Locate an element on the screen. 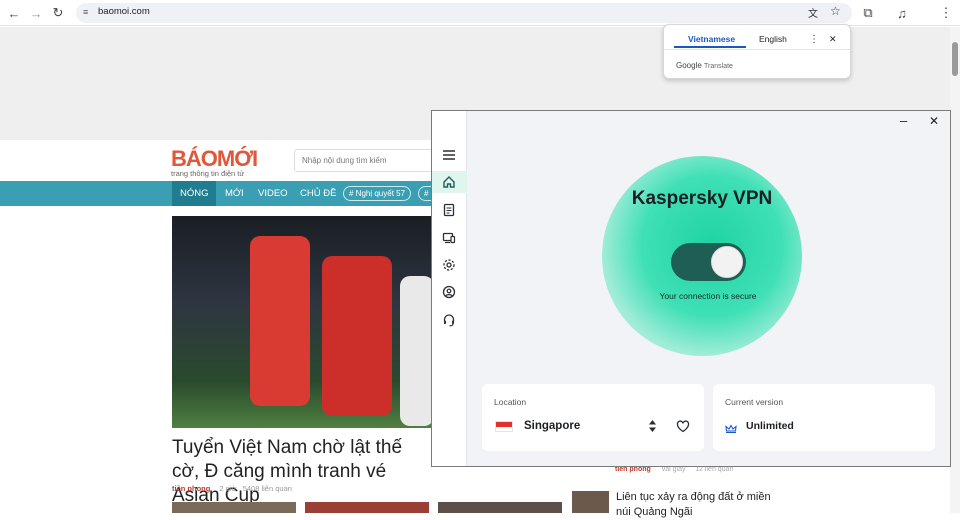 Image resolution: width=960 pixels, height=520 pixels. site-search-input: Nhập nội dung tìm kiếm is located at coordinates (364, 160).